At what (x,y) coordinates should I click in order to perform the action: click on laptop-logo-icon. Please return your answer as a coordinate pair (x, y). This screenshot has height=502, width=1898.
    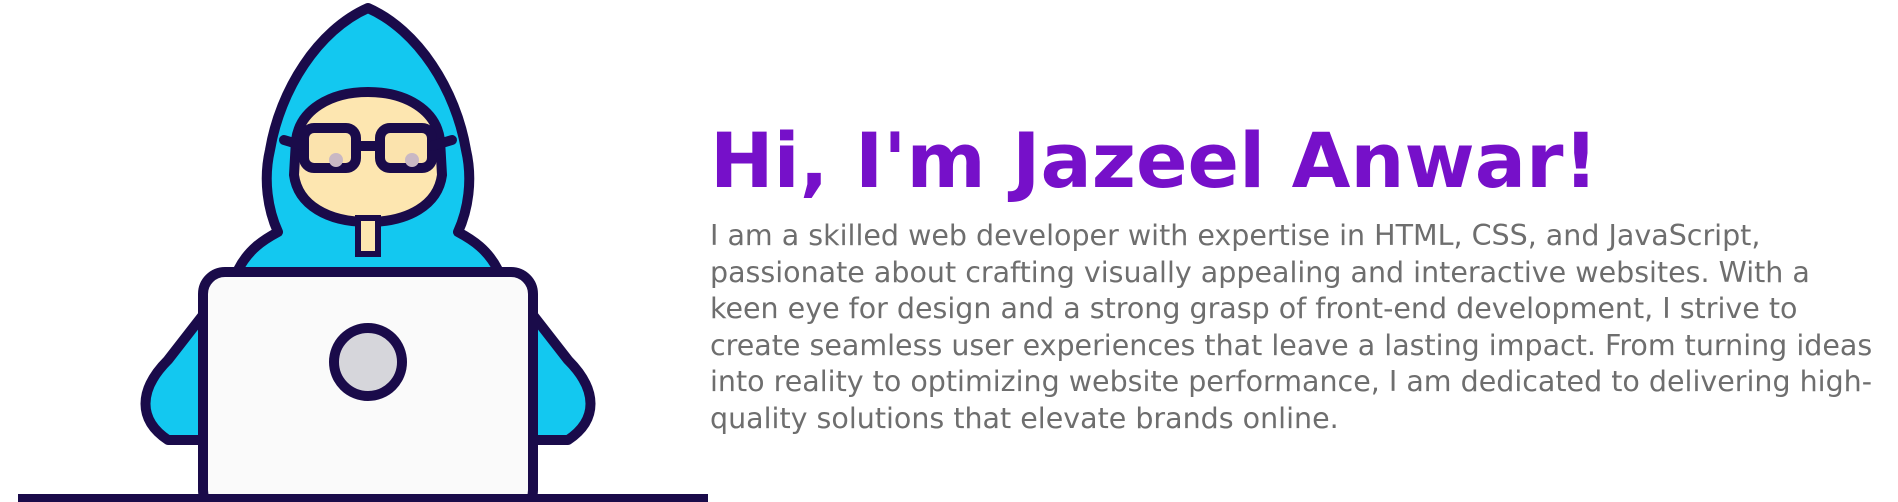
    Looking at the image, I should click on (368, 362).